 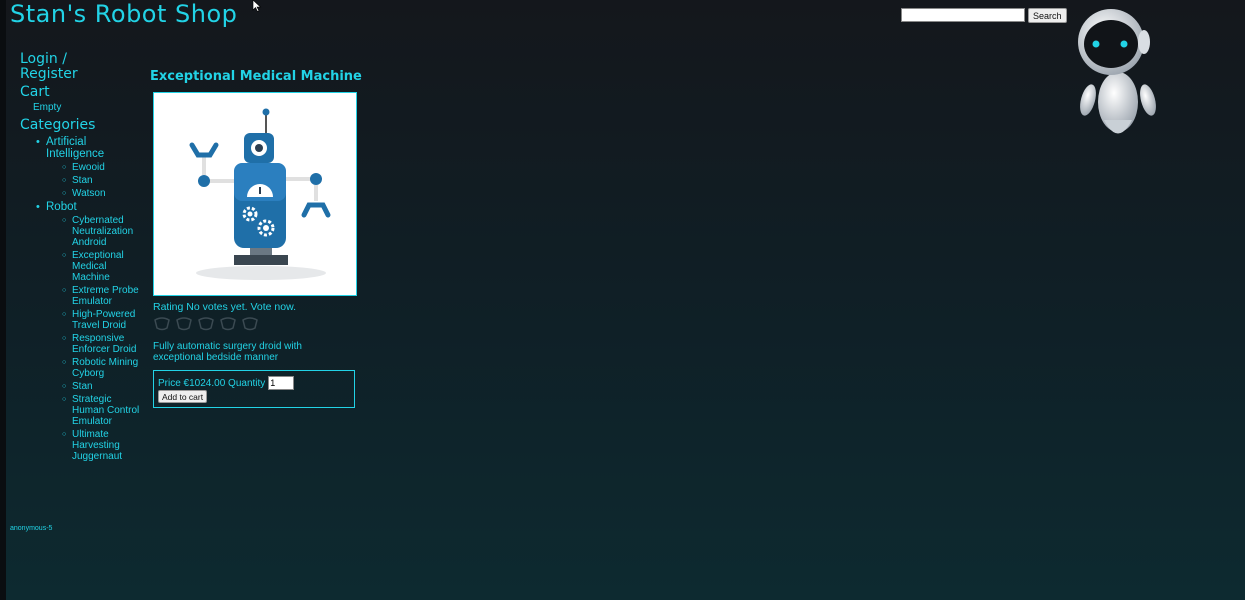 I want to click on product-link-emm: Exceptional Medical Machine, so click(x=94, y=266).